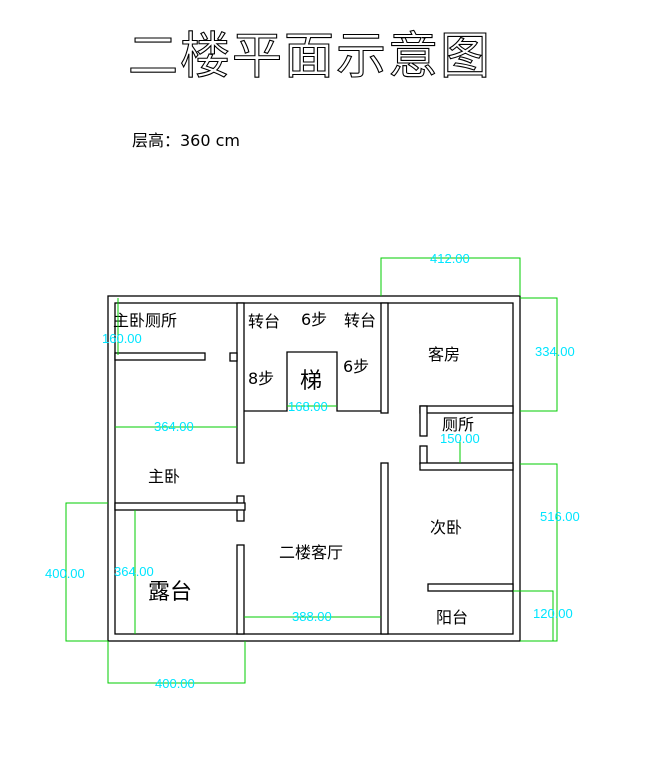 Image resolution: width=670 pixels, height=759 pixels. What do you see at coordinates (312, 616) in the screenshot?
I see `dim-388: 388.00` at bounding box center [312, 616].